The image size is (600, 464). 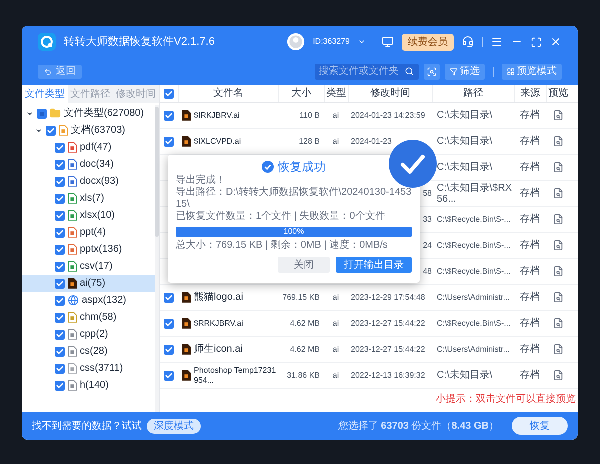 What do you see at coordinates (219, 297) in the screenshot?
I see `file-name: 熊猫logo.ai` at bounding box center [219, 297].